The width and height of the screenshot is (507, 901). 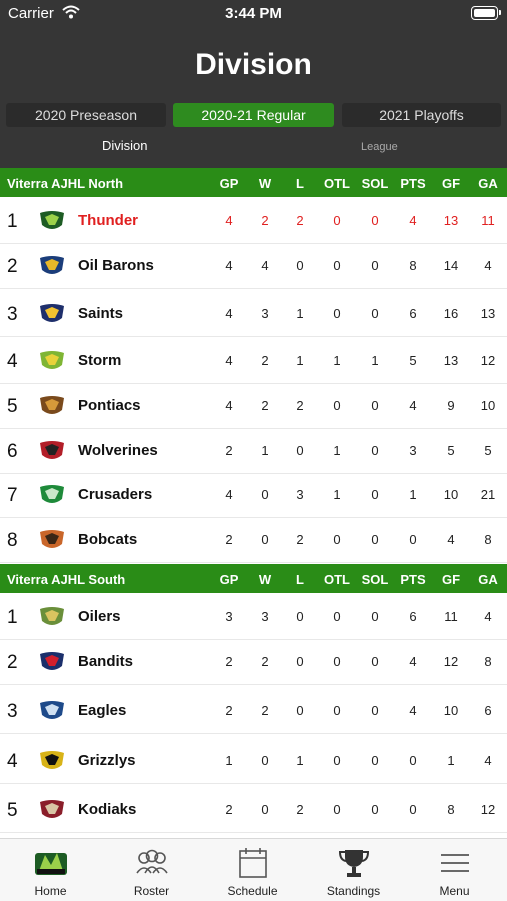 I want to click on team-row: 2 Bandits 2 2 0 0 0 4 12 8, so click(x=253, y=662).